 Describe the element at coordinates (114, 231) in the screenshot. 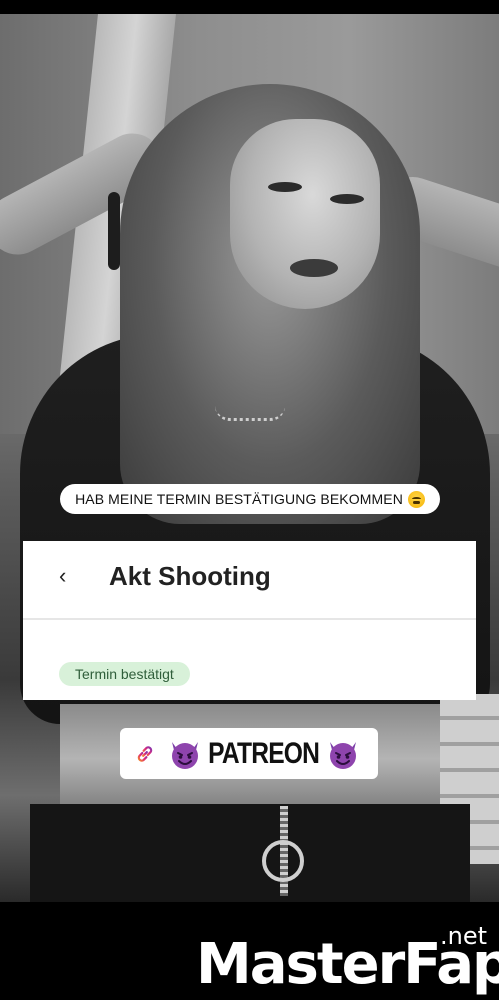

I see `bracelet` at that location.